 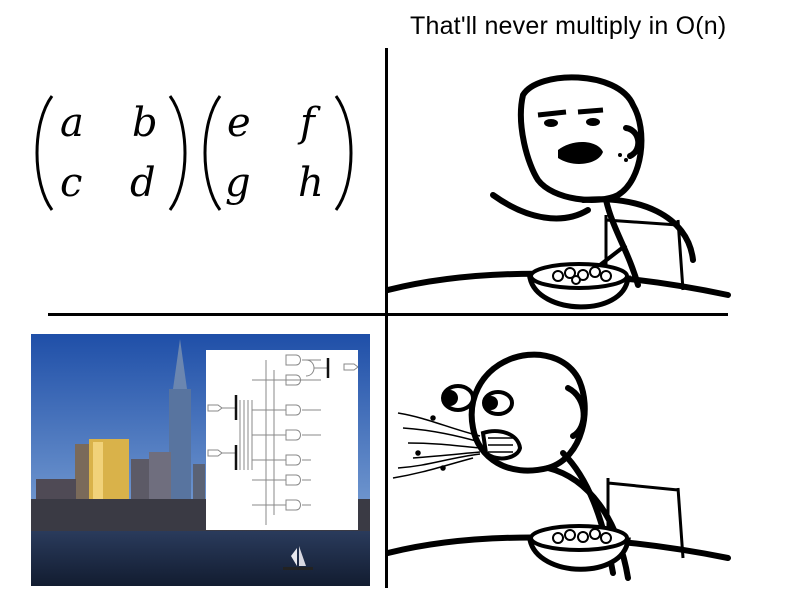 I want to click on matrix-a-r1c1: a, so click(x=72, y=123).